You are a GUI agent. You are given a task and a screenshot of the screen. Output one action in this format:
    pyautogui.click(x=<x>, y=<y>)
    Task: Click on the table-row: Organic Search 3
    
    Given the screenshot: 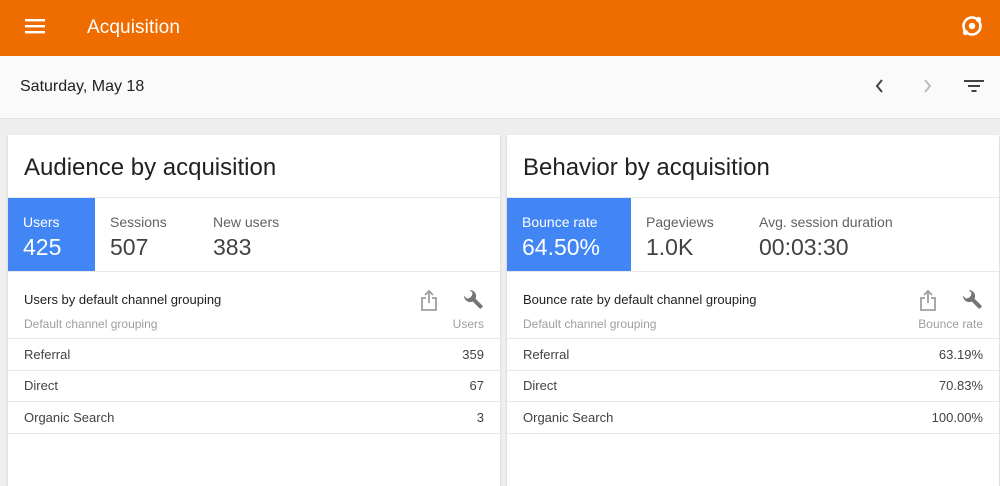 What is the action you would take?
    pyautogui.click(x=254, y=418)
    